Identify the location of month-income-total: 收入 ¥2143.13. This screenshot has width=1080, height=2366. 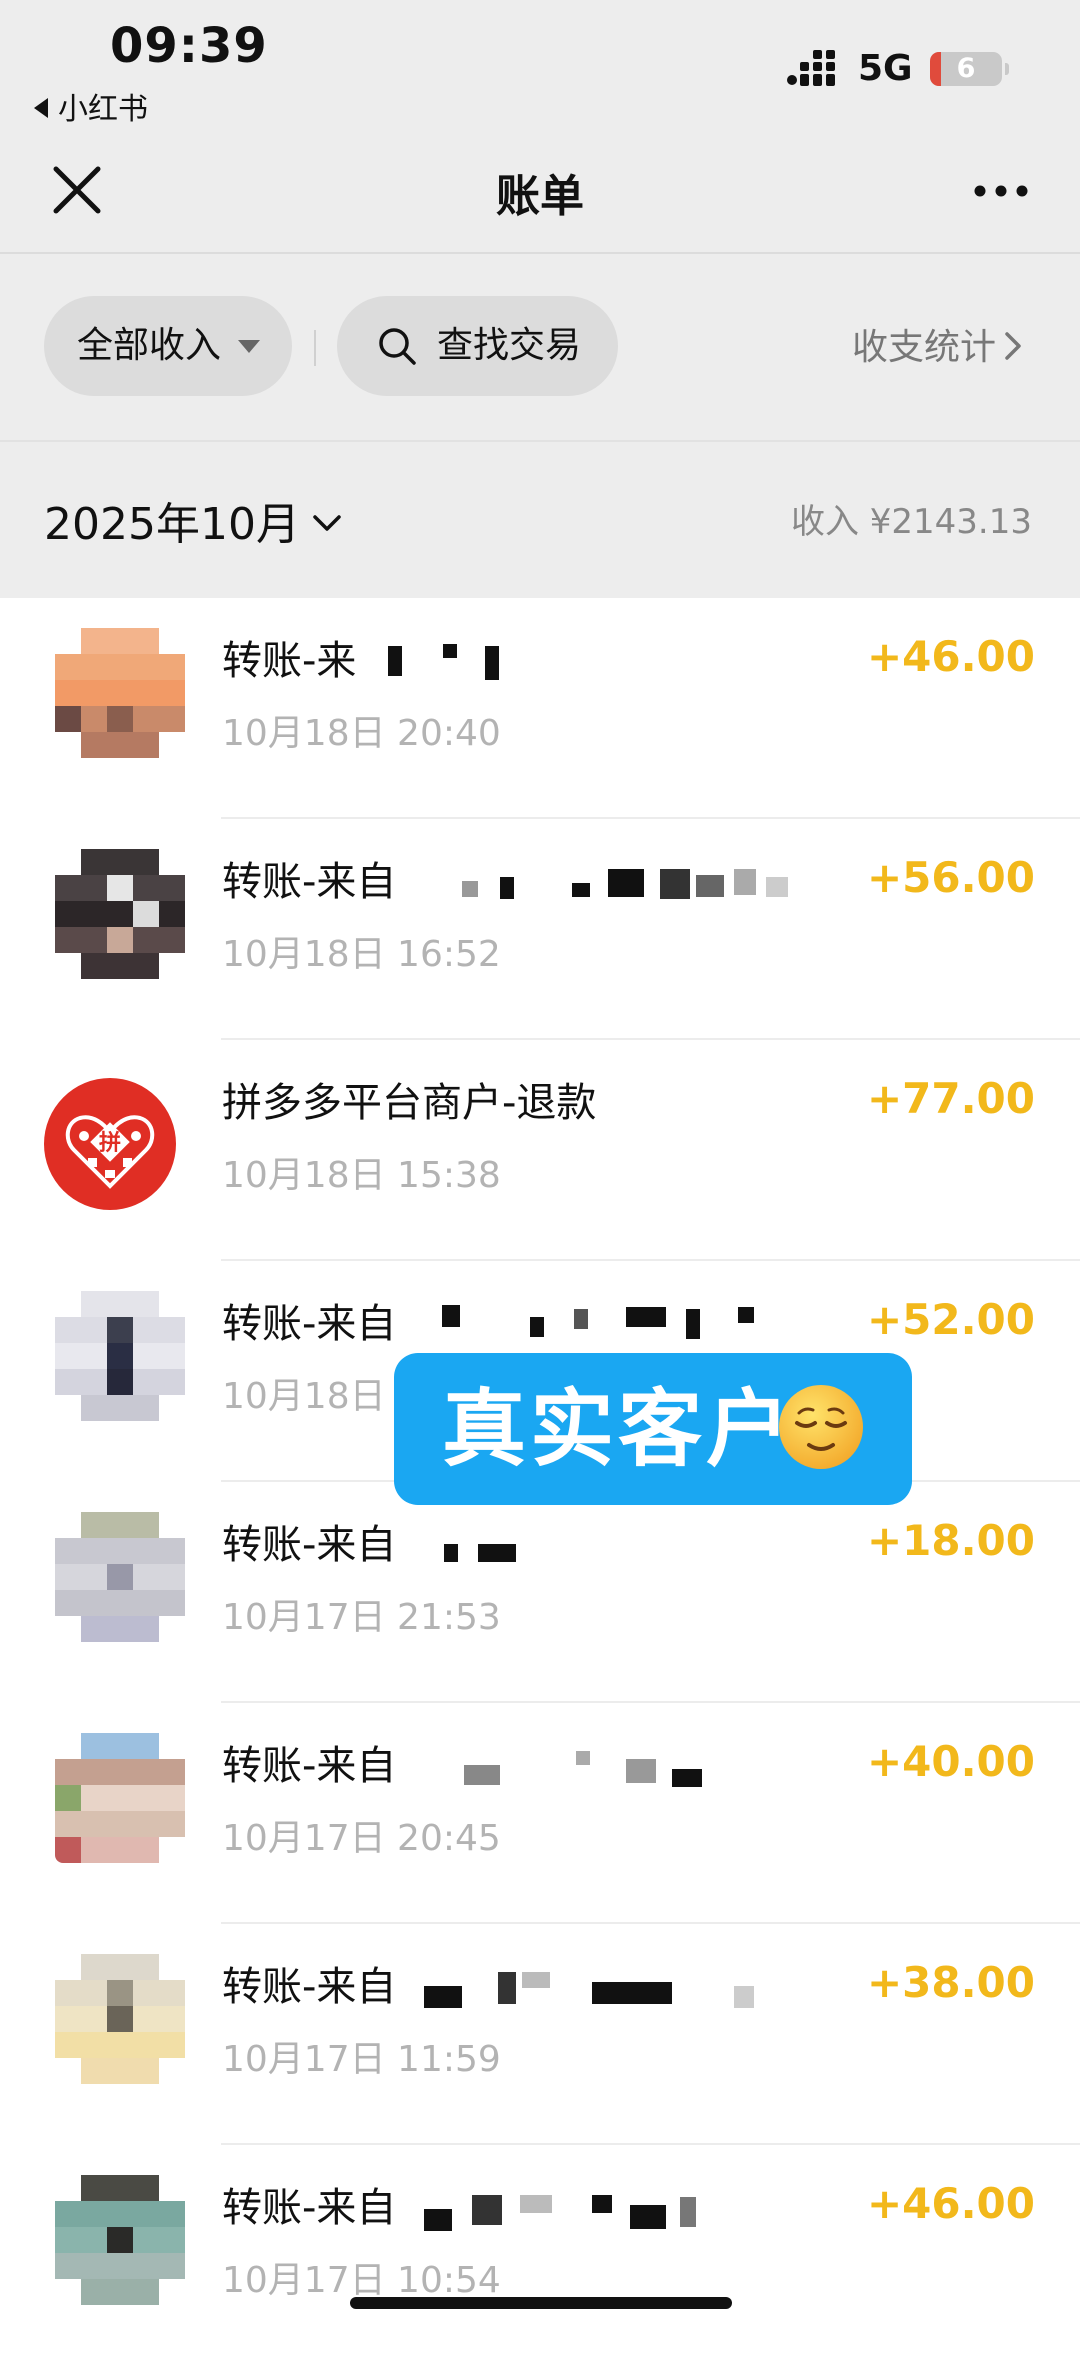
(911, 522).